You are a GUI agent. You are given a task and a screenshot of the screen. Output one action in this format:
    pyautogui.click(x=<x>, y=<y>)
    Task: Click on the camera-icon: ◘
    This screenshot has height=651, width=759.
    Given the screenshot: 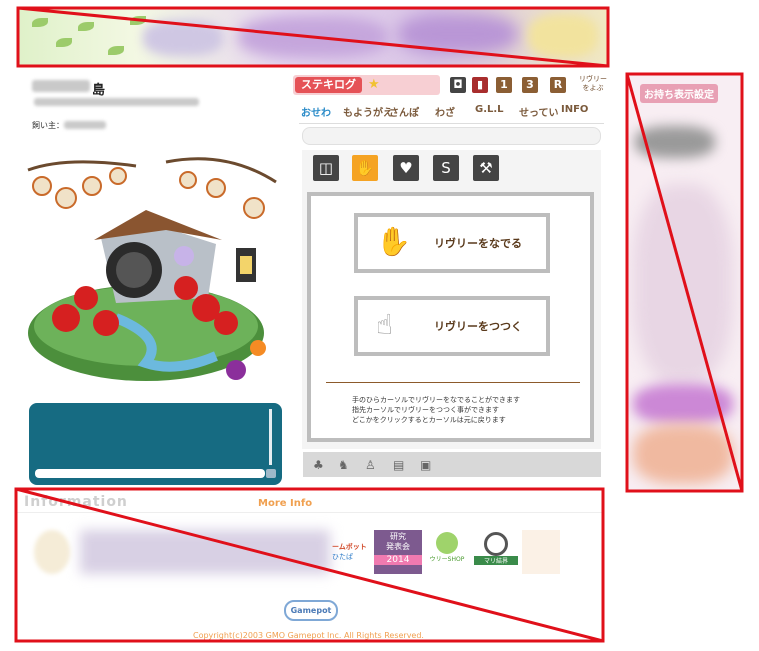 What is the action you would take?
    pyautogui.click(x=458, y=85)
    